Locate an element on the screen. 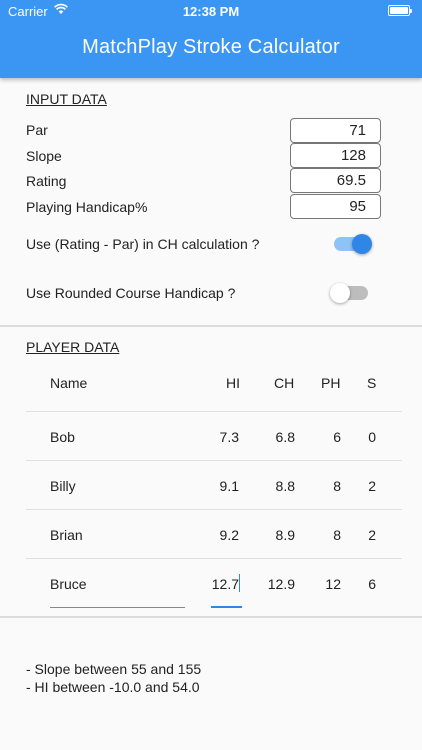 Image resolution: width=422 pixels, height=750 pixels. status-bar: Carrier 12:38 PM is located at coordinates (211, 11).